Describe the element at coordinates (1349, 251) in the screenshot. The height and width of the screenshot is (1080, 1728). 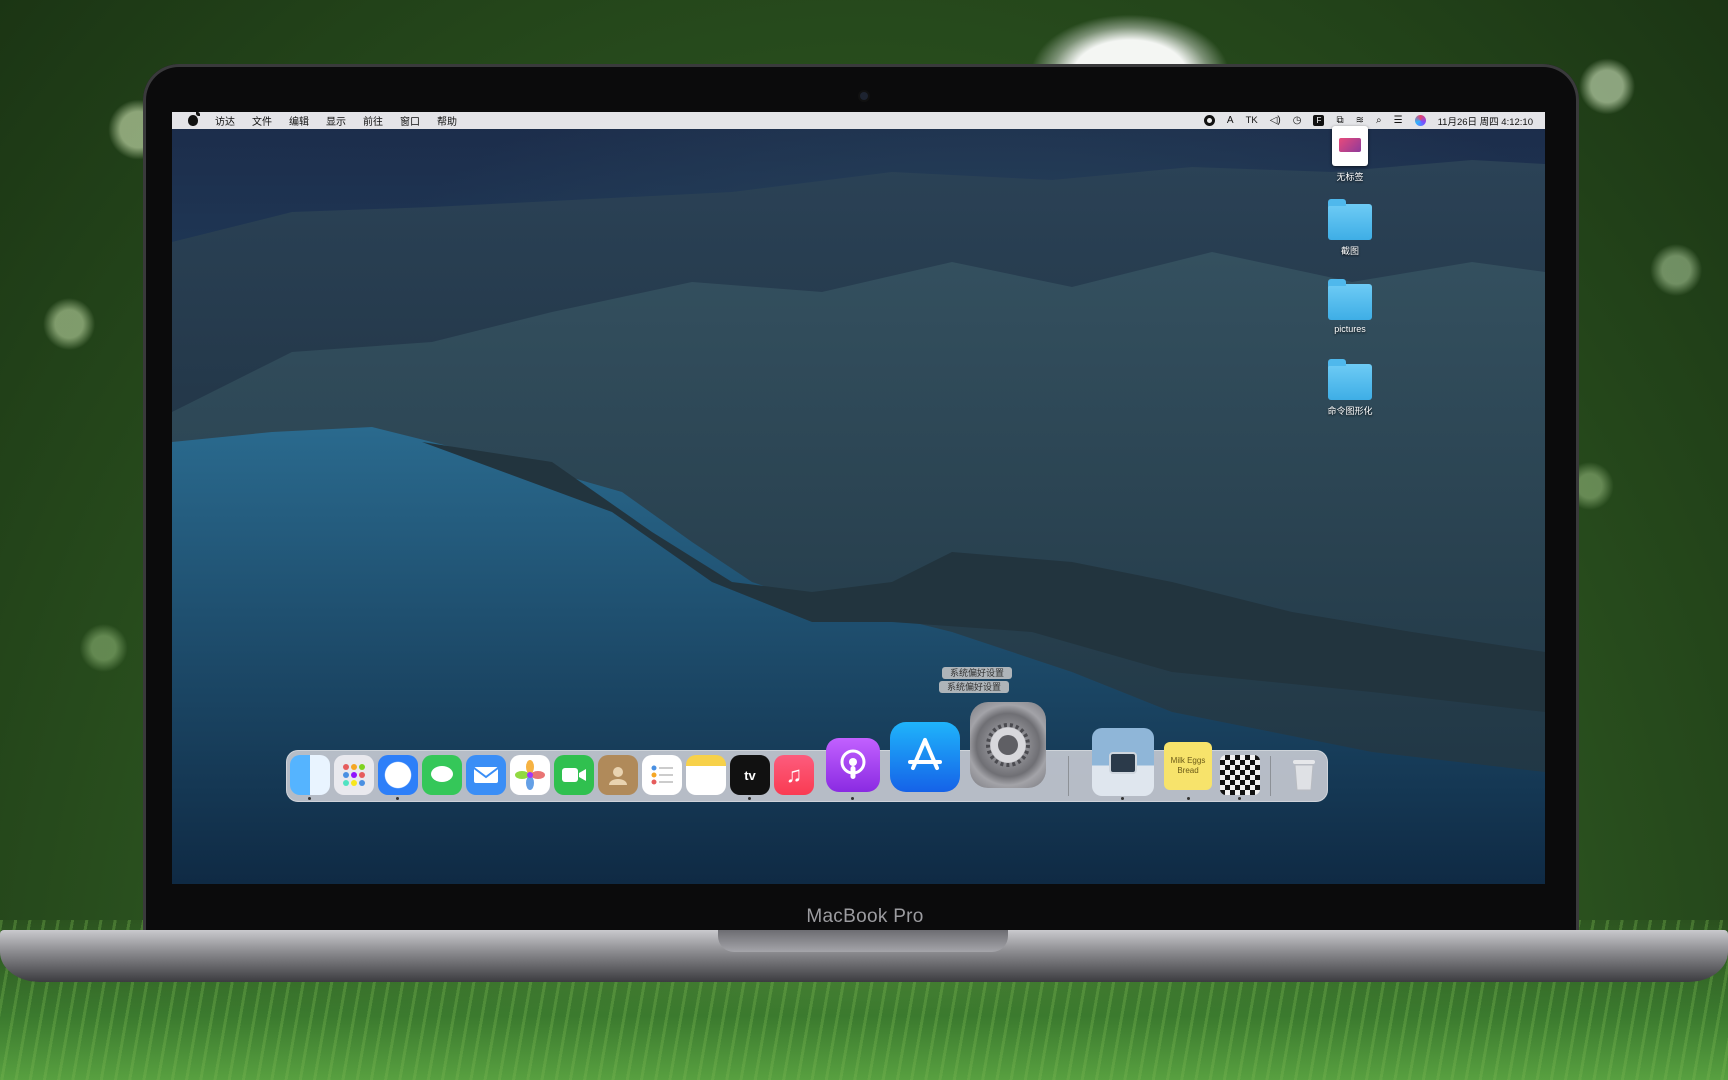
I see `desktop-icon-label: 截图` at that location.